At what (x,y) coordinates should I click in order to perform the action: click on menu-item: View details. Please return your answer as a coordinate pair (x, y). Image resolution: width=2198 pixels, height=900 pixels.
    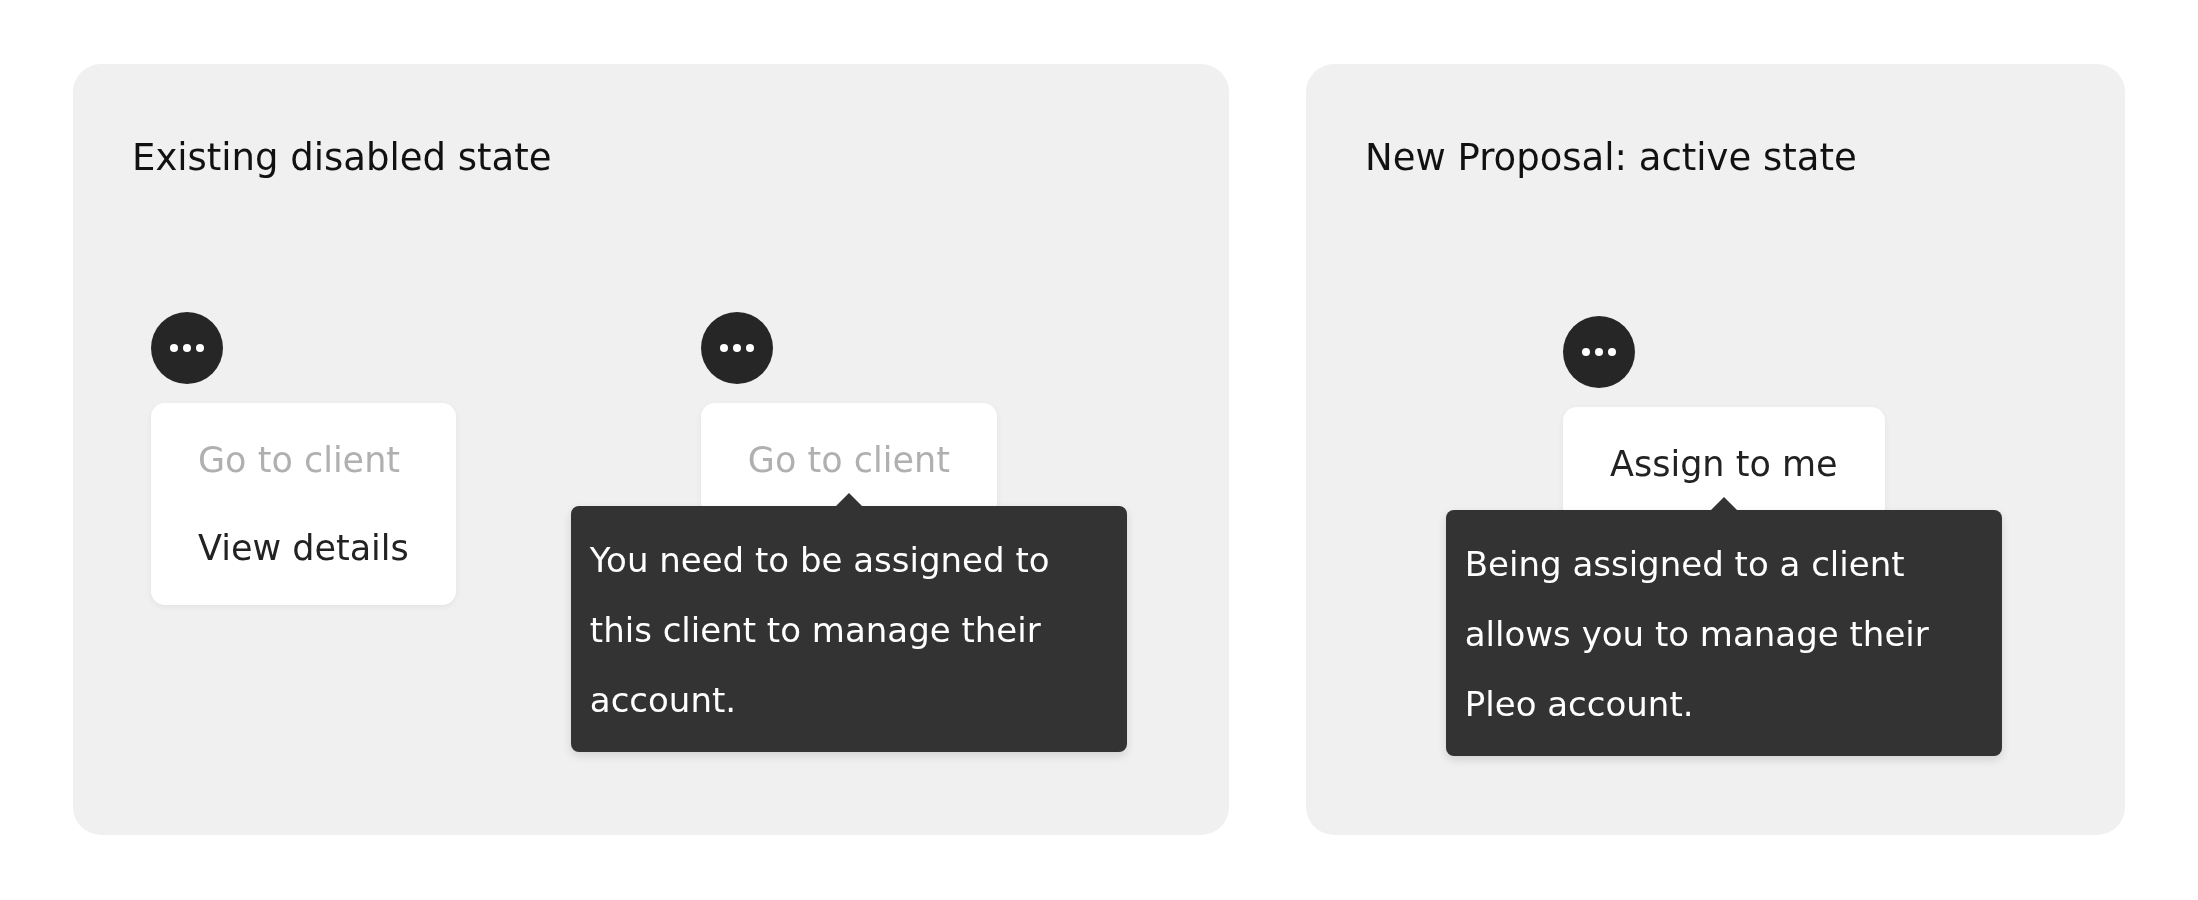
    Looking at the image, I should click on (303, 548).